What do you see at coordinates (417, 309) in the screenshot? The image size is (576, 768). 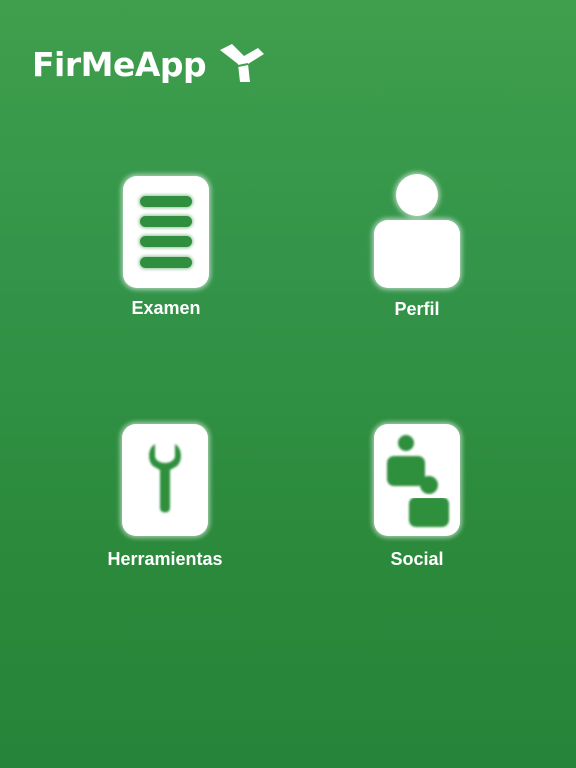 I see `menu-item-label: Perfil` at bounding box center [417, 309].